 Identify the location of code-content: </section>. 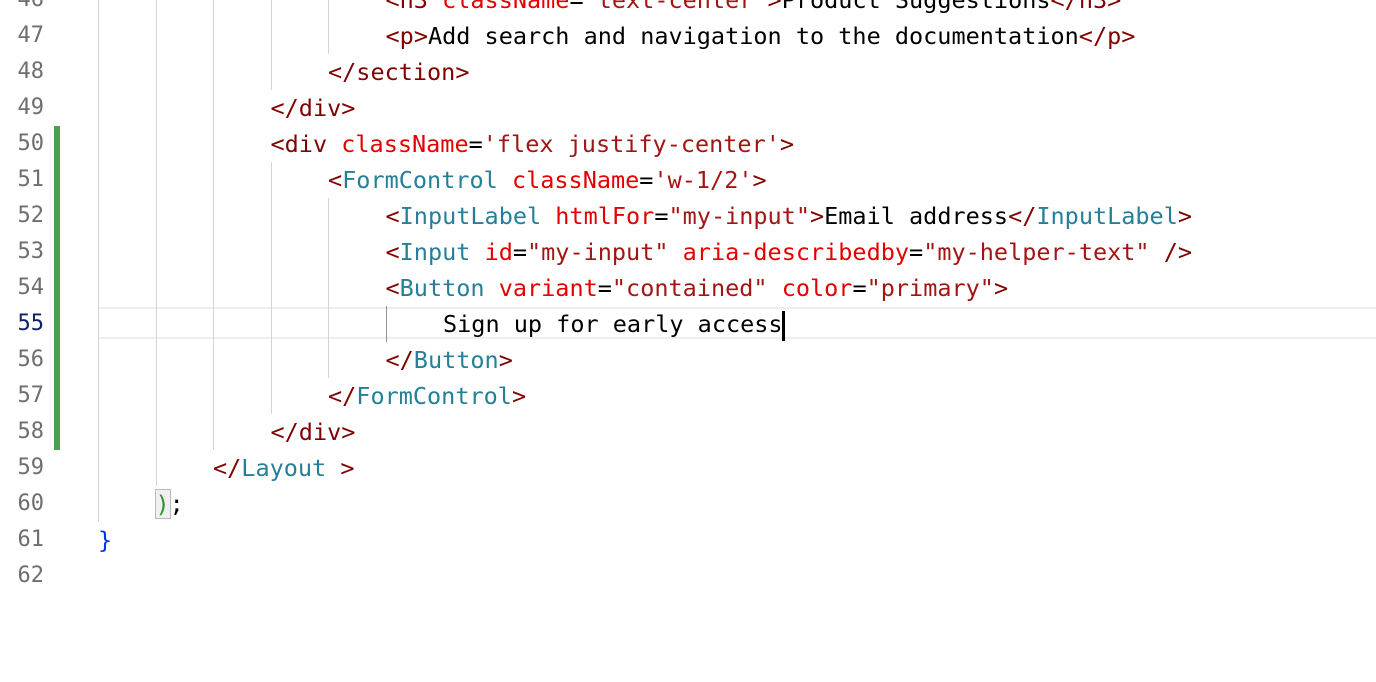
(399, 72).